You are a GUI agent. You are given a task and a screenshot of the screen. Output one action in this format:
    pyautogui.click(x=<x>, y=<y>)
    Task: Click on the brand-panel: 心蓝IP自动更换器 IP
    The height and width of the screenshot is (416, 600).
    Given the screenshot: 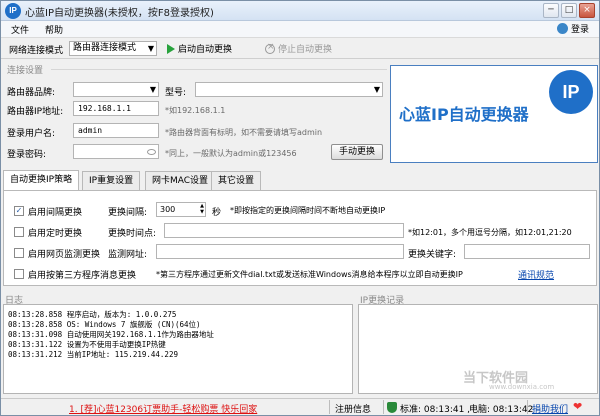 What is the action you would take?
    pyautogui.click(x=494, y=114)
    